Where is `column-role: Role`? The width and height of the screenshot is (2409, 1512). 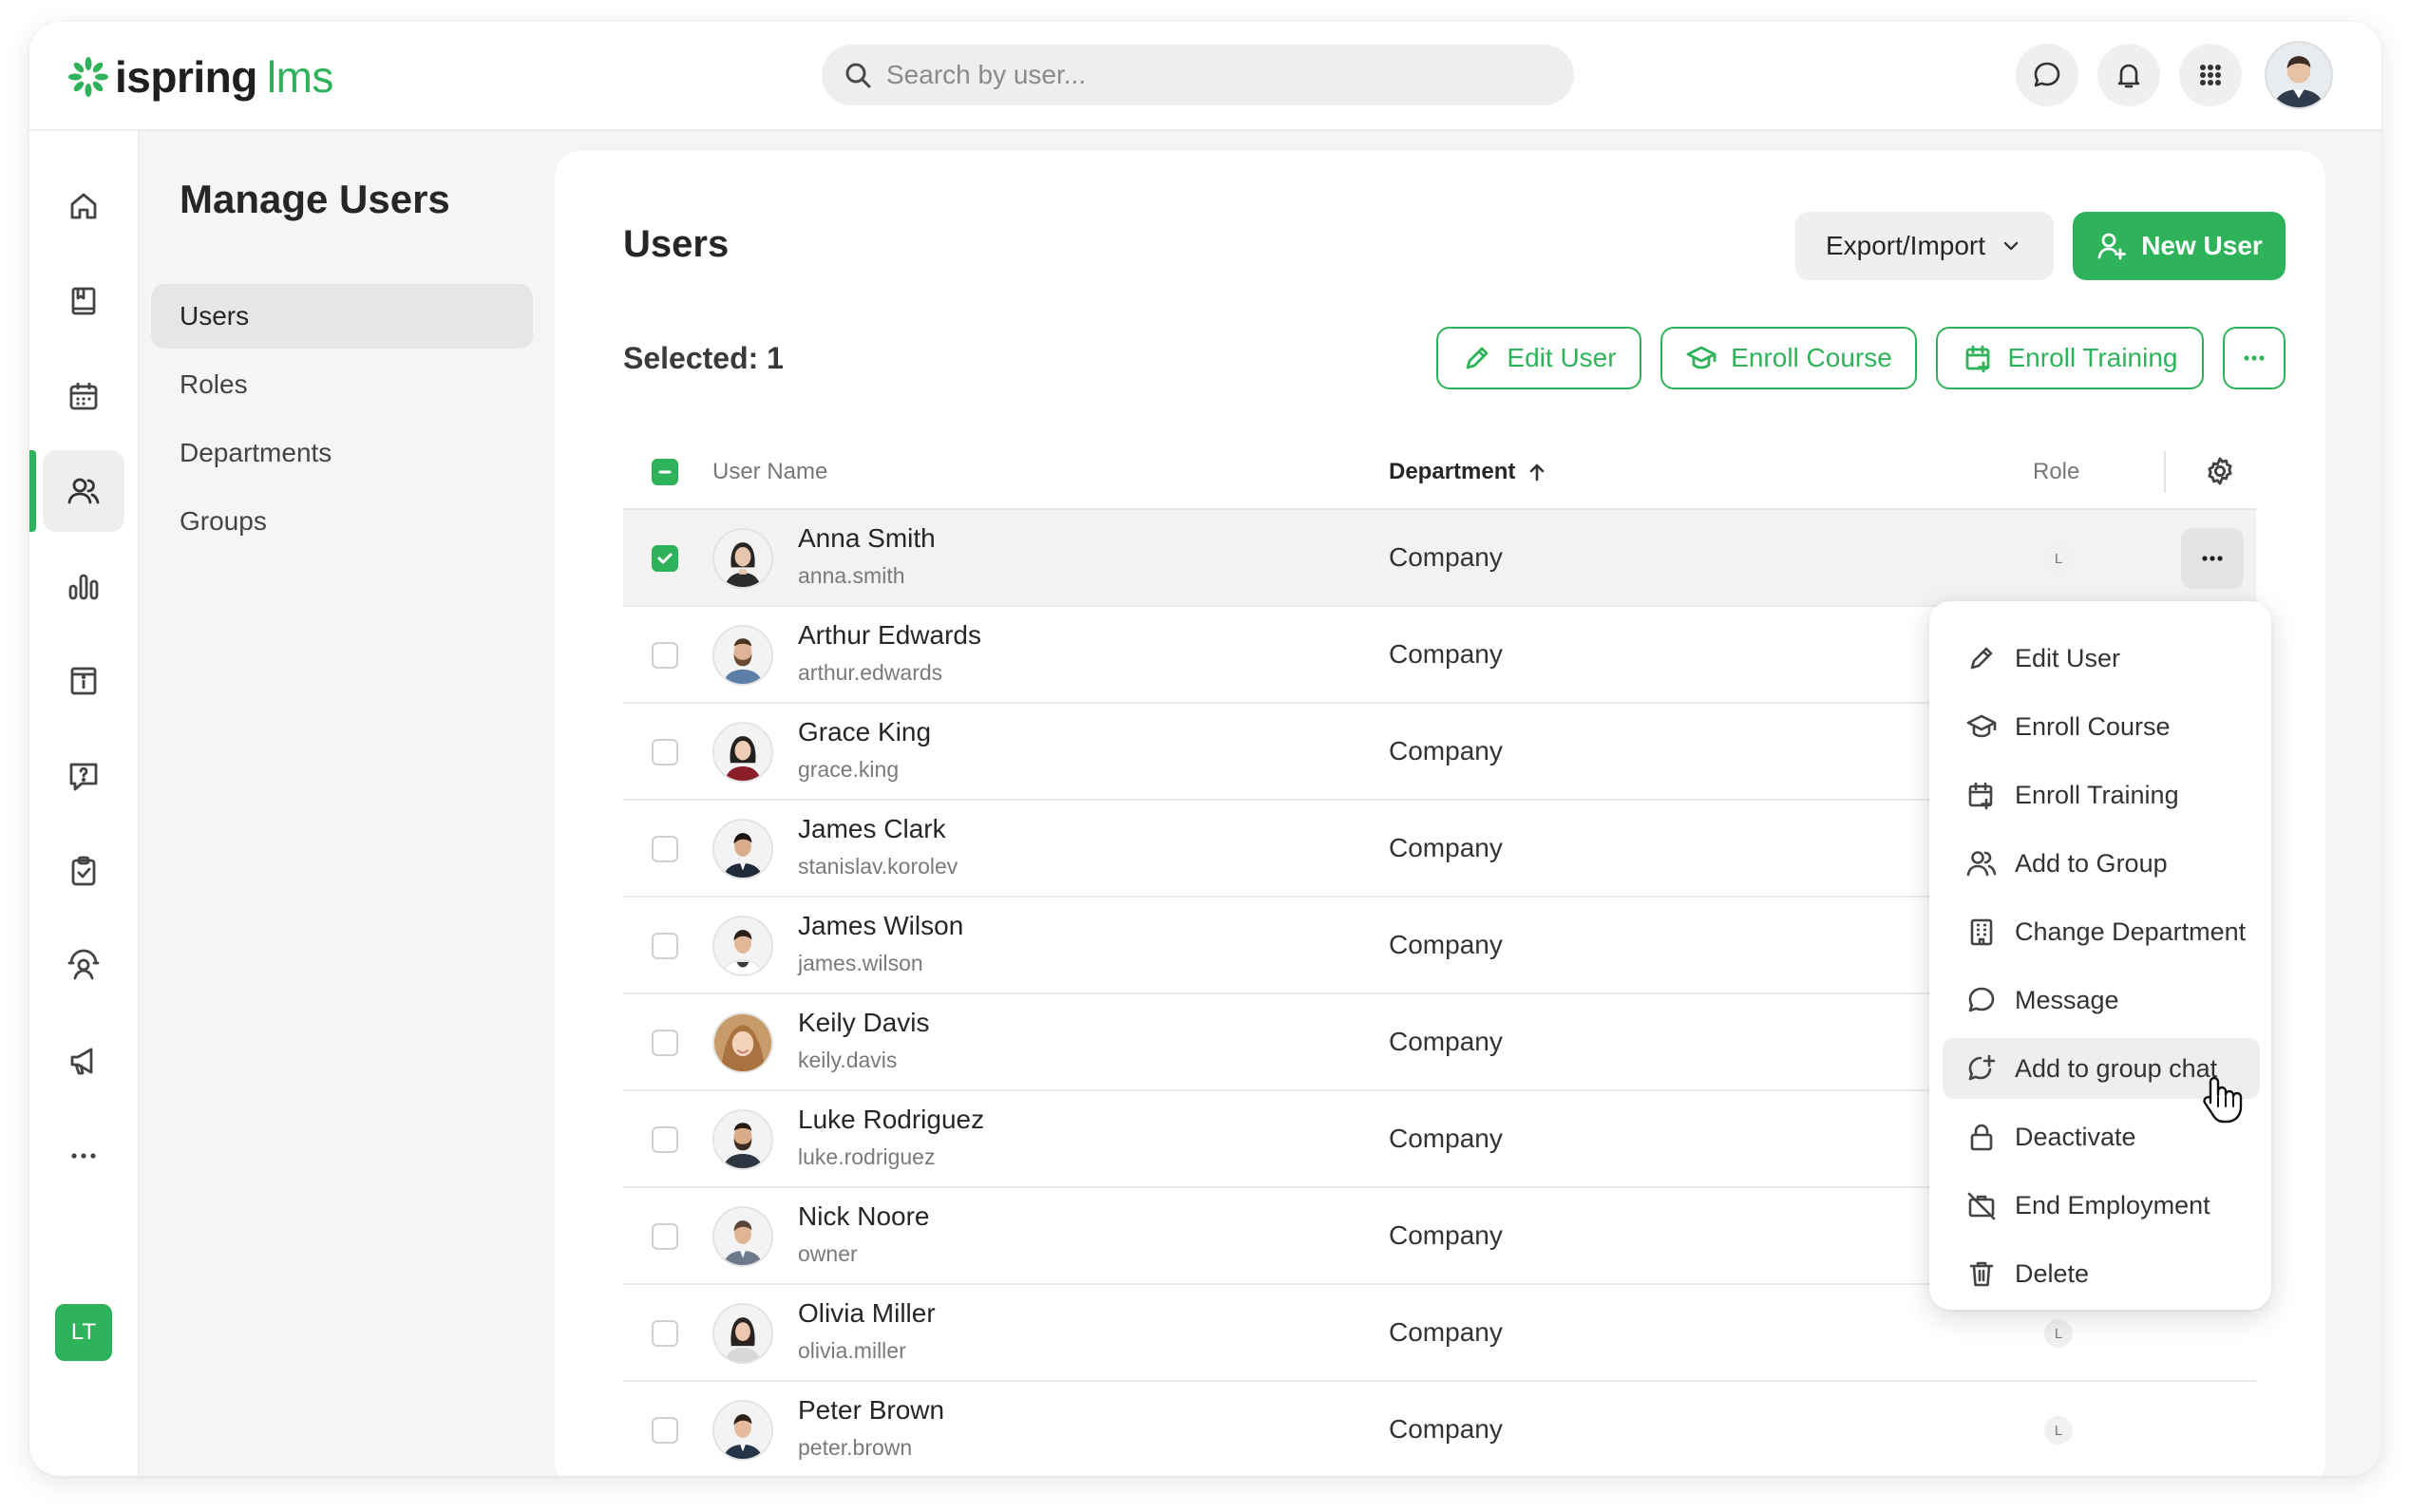
column-role: Role is located at coordinates (2056, 472).